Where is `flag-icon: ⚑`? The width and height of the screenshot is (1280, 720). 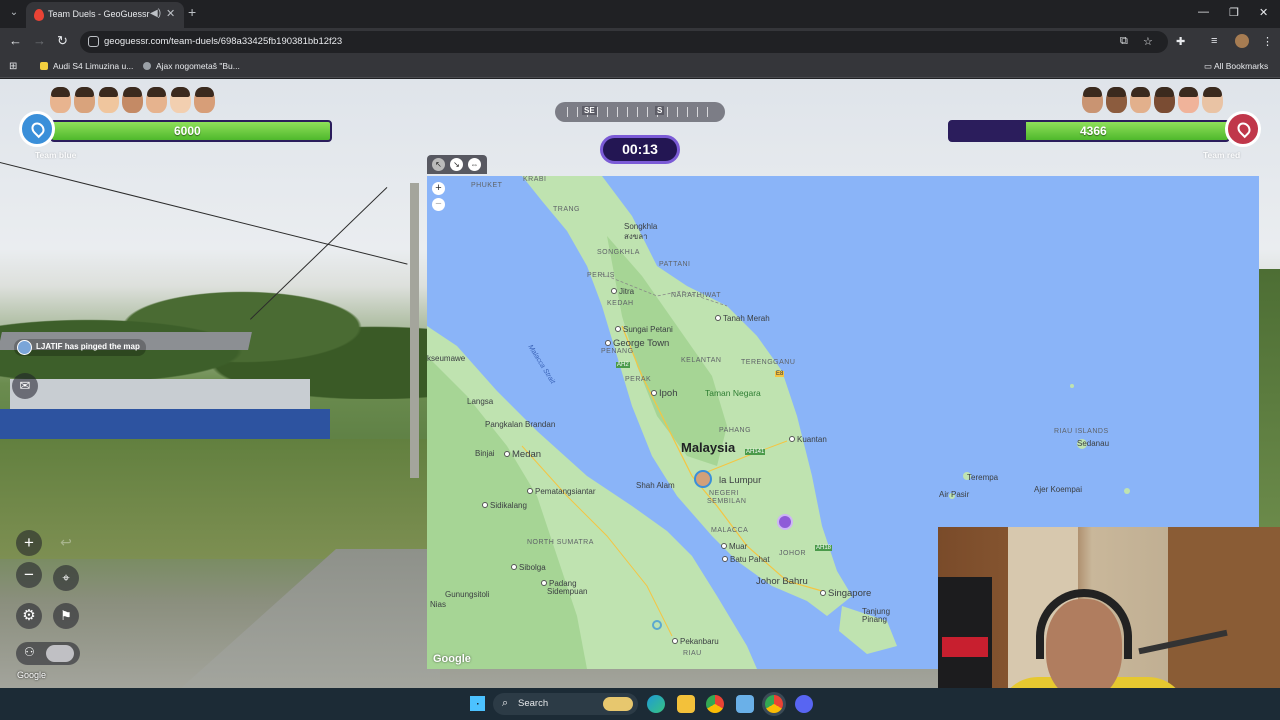 flag-icon: ⚑ is located at coordinates (66, 616).